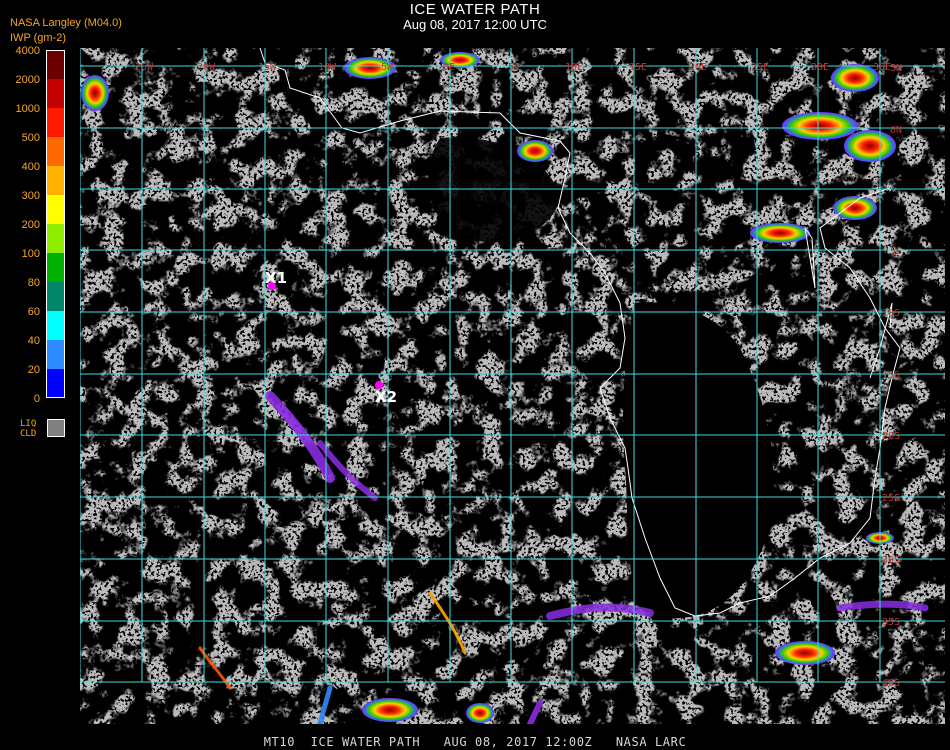 The width and height of the screenshot is (950, 750). Describe the element at coordinates (891, 436) in the screenshot. I see `latitude-label: 20S` at that location.